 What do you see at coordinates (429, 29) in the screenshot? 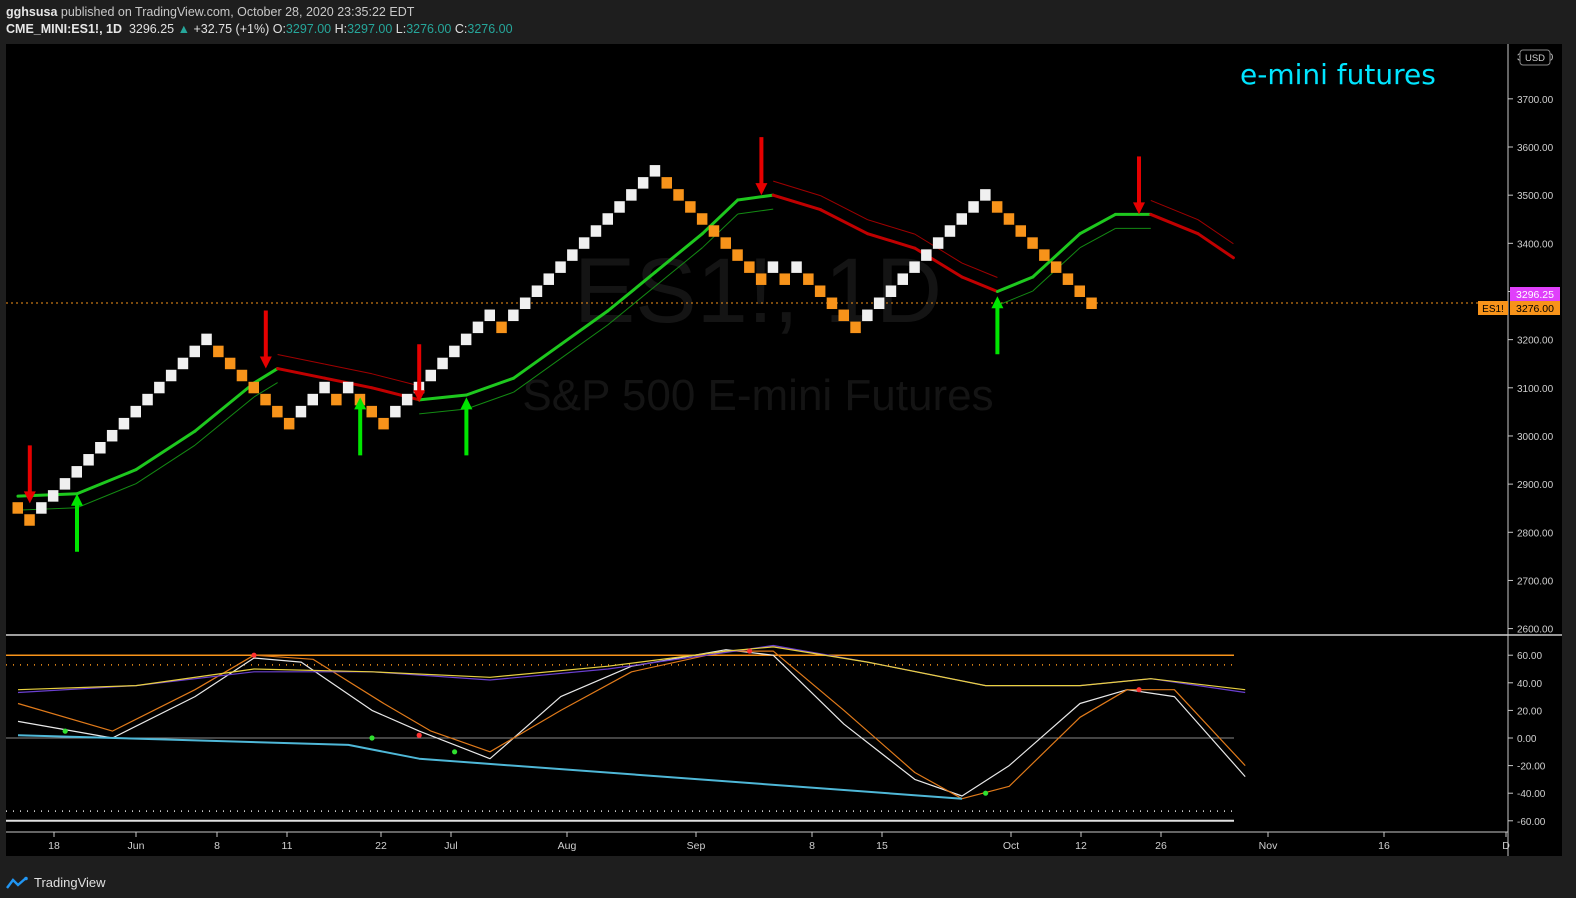
I see `low-value: 3276.00` at bounding box center [429, 29].